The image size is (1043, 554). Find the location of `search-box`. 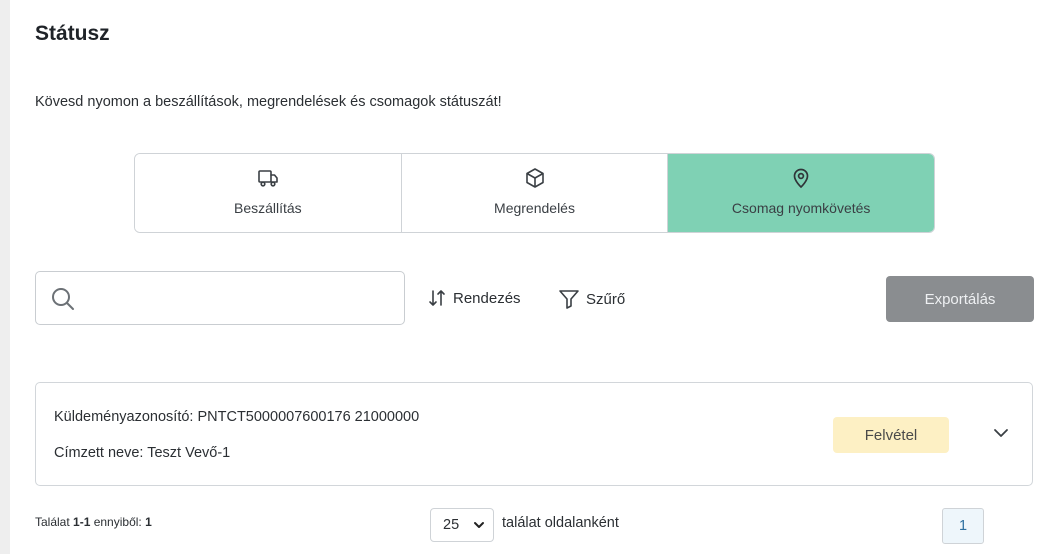

search-box is located at coordinates (220, 298).